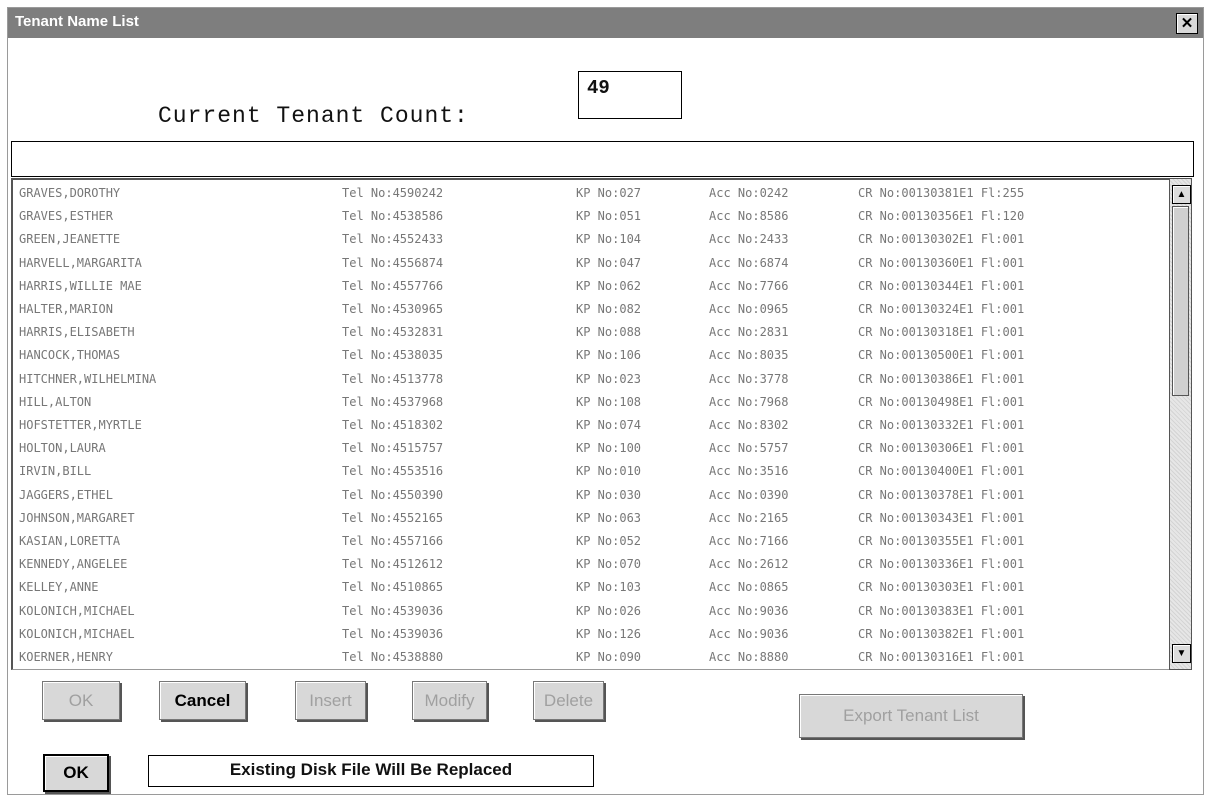 Image resolution: width=1211 pixels, height=799 pixels. I want to click on tenant-cr: CR No:00130500E1 Fl:001, so click(941, 355).